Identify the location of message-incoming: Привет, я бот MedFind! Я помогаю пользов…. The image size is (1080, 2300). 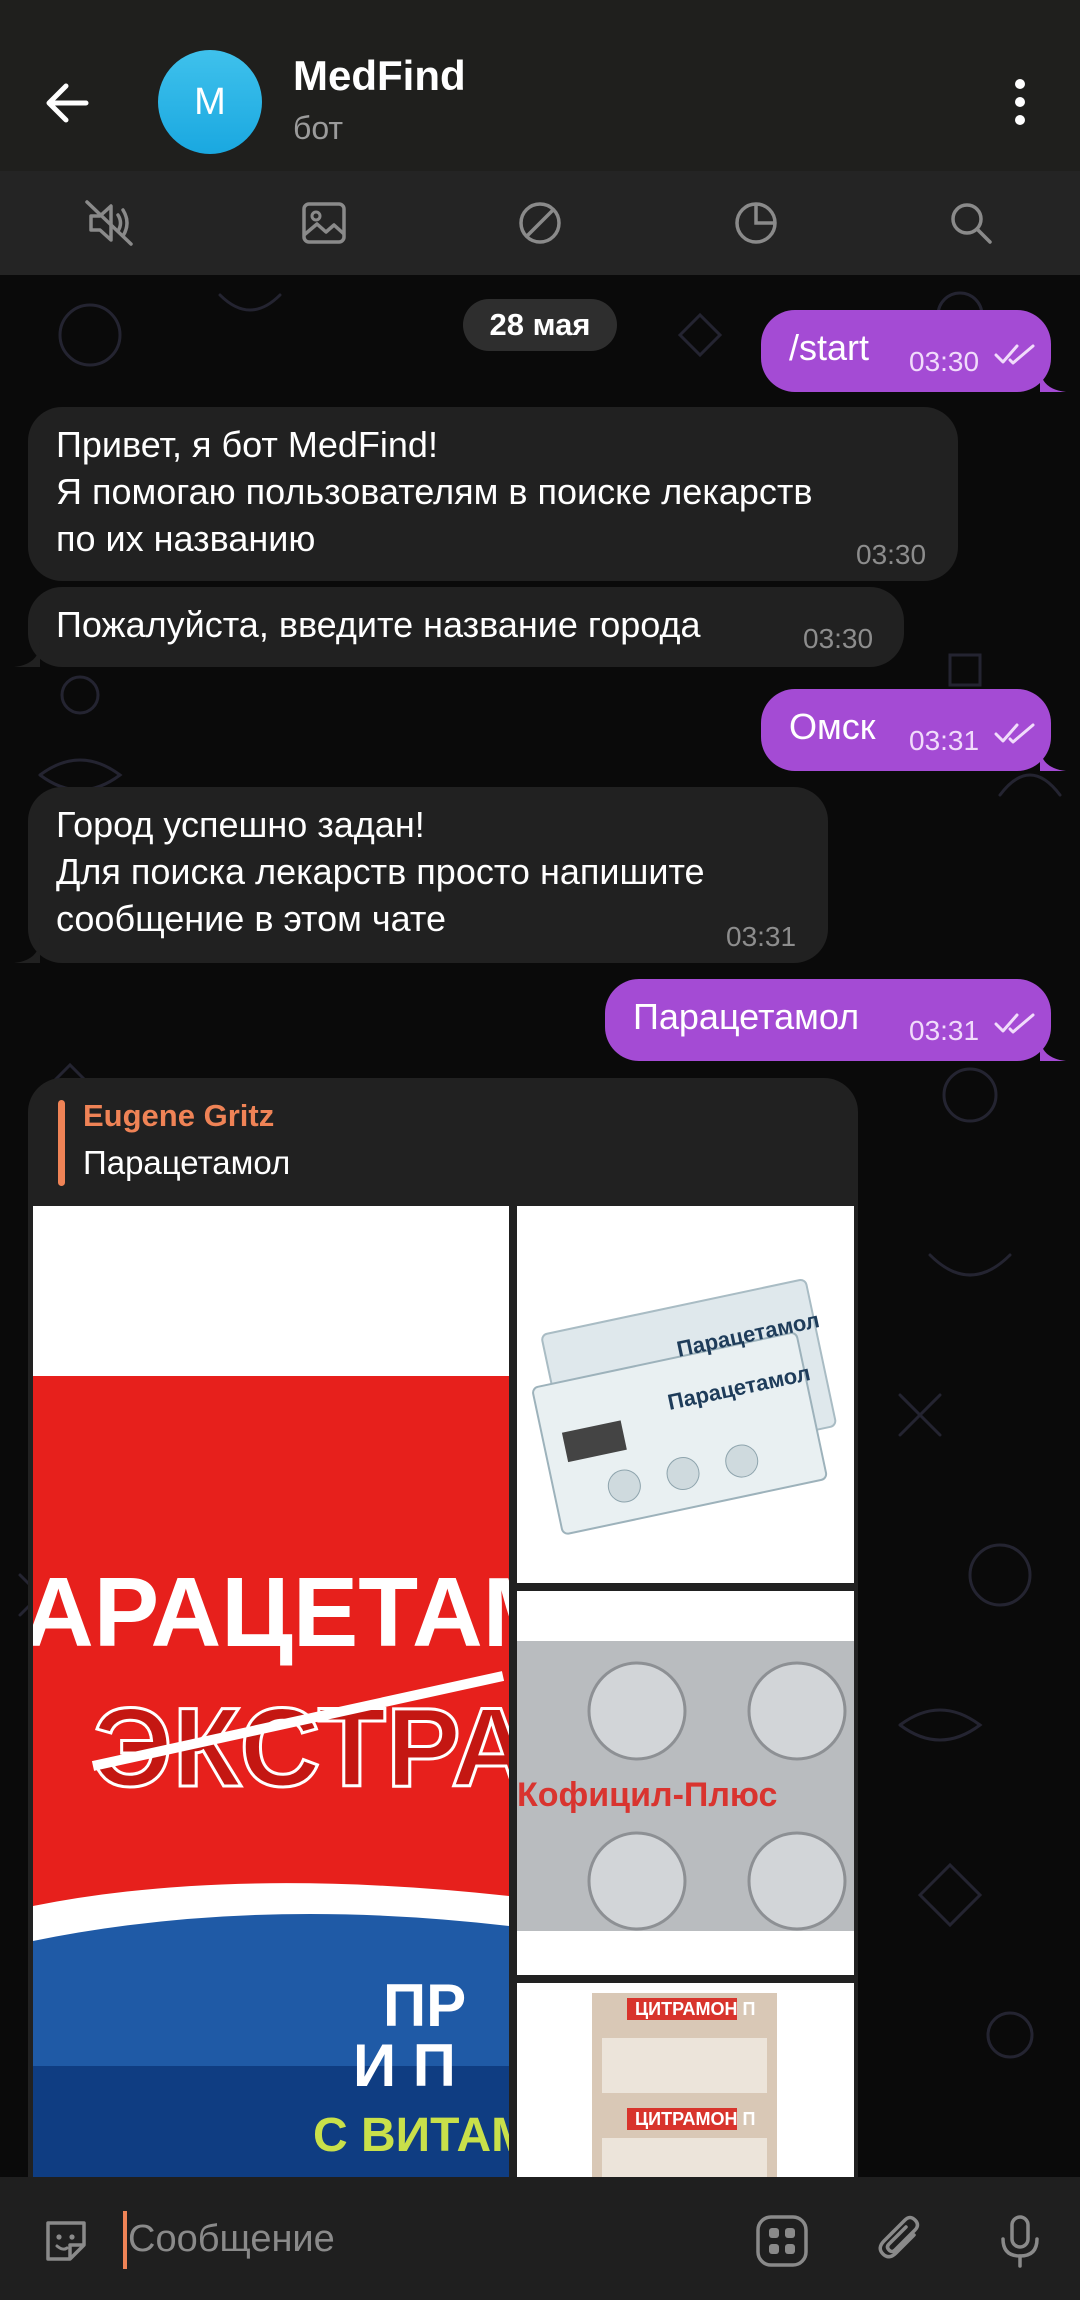
(493, 494).